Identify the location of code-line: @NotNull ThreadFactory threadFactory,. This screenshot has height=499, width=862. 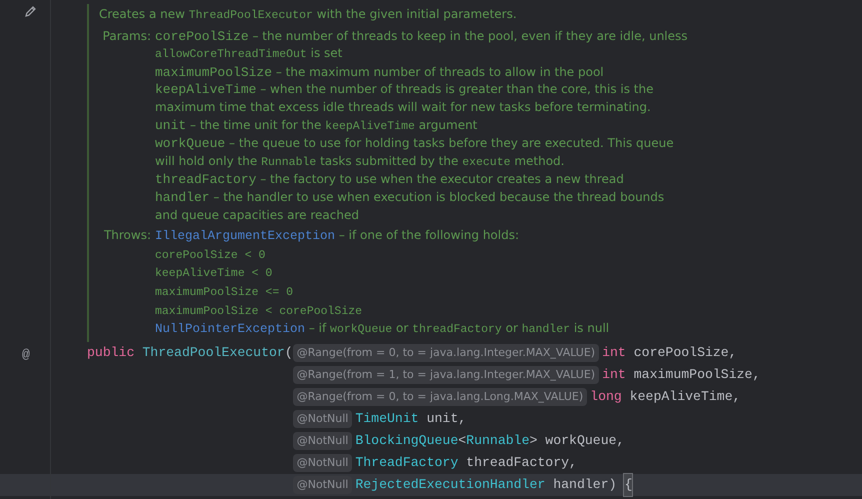
(434, 463).